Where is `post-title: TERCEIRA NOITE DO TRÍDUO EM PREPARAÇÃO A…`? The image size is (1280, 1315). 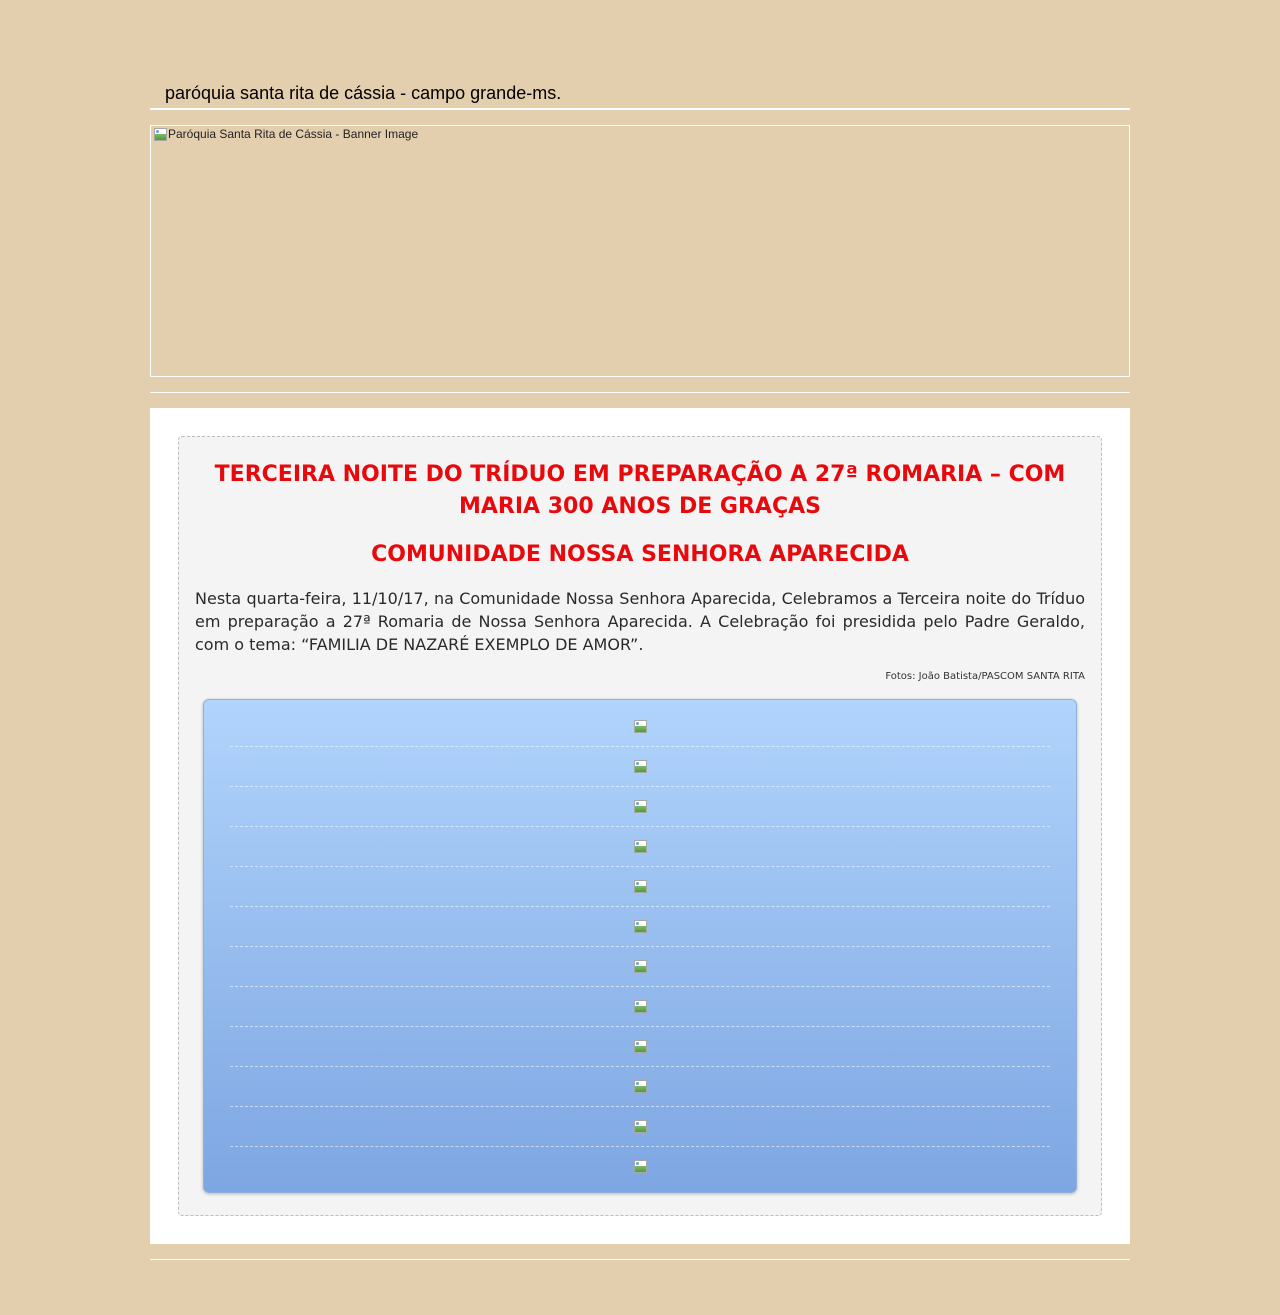
post-title: TERCEIRA NOITE DO TRÍDUO EM PREPARAÇÃO A… is located at coordinates (640, 490).